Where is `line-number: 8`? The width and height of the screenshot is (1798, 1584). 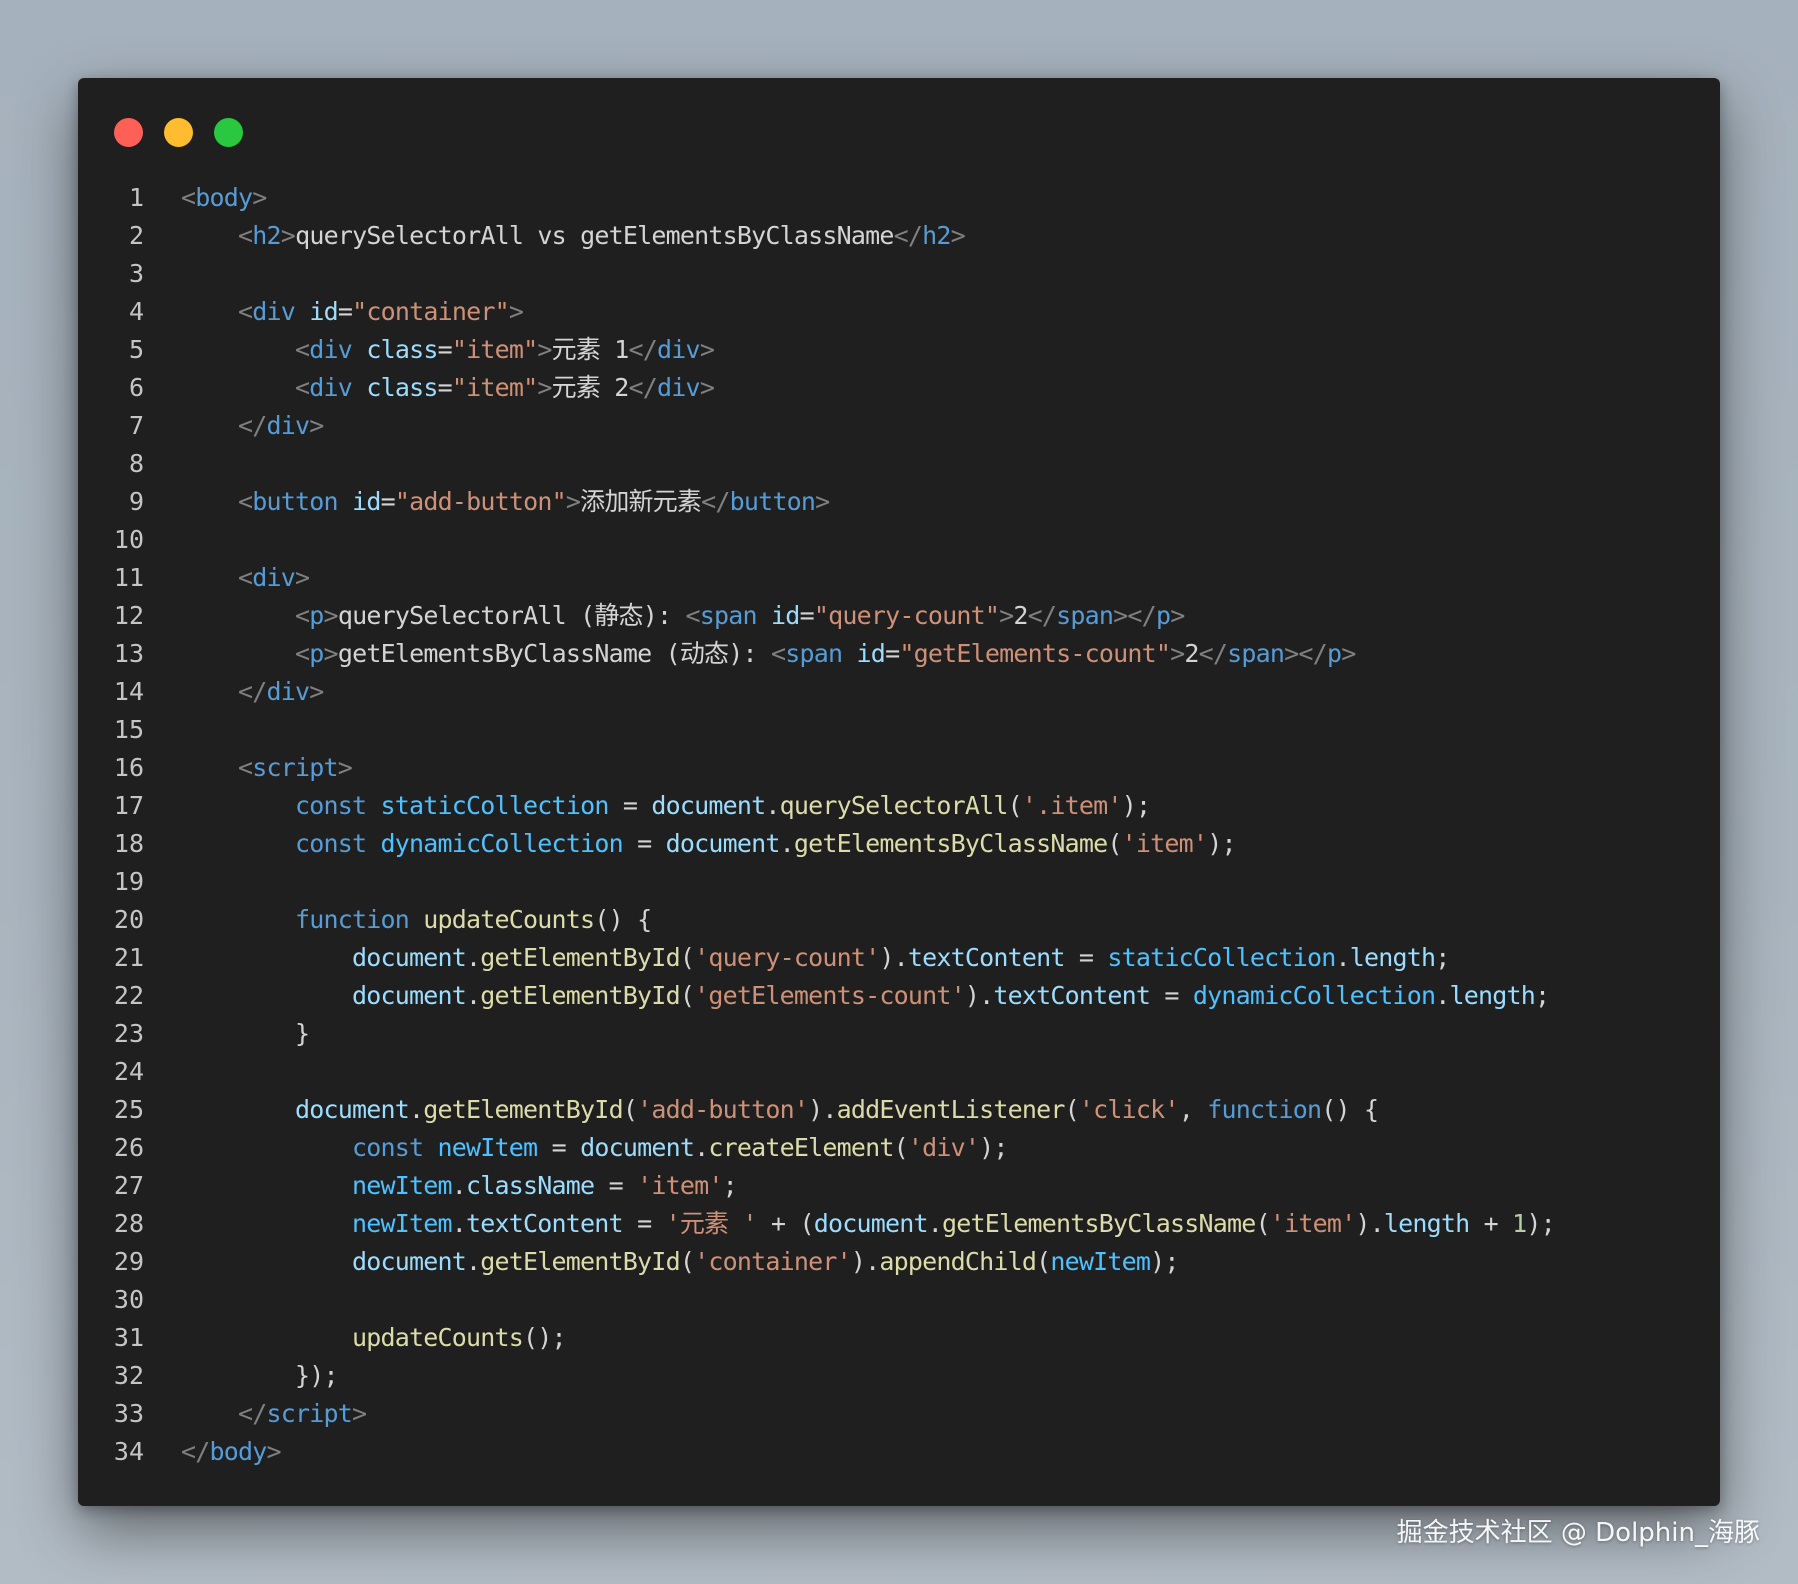
line-number: 8 is located at coordinates (136, 463).